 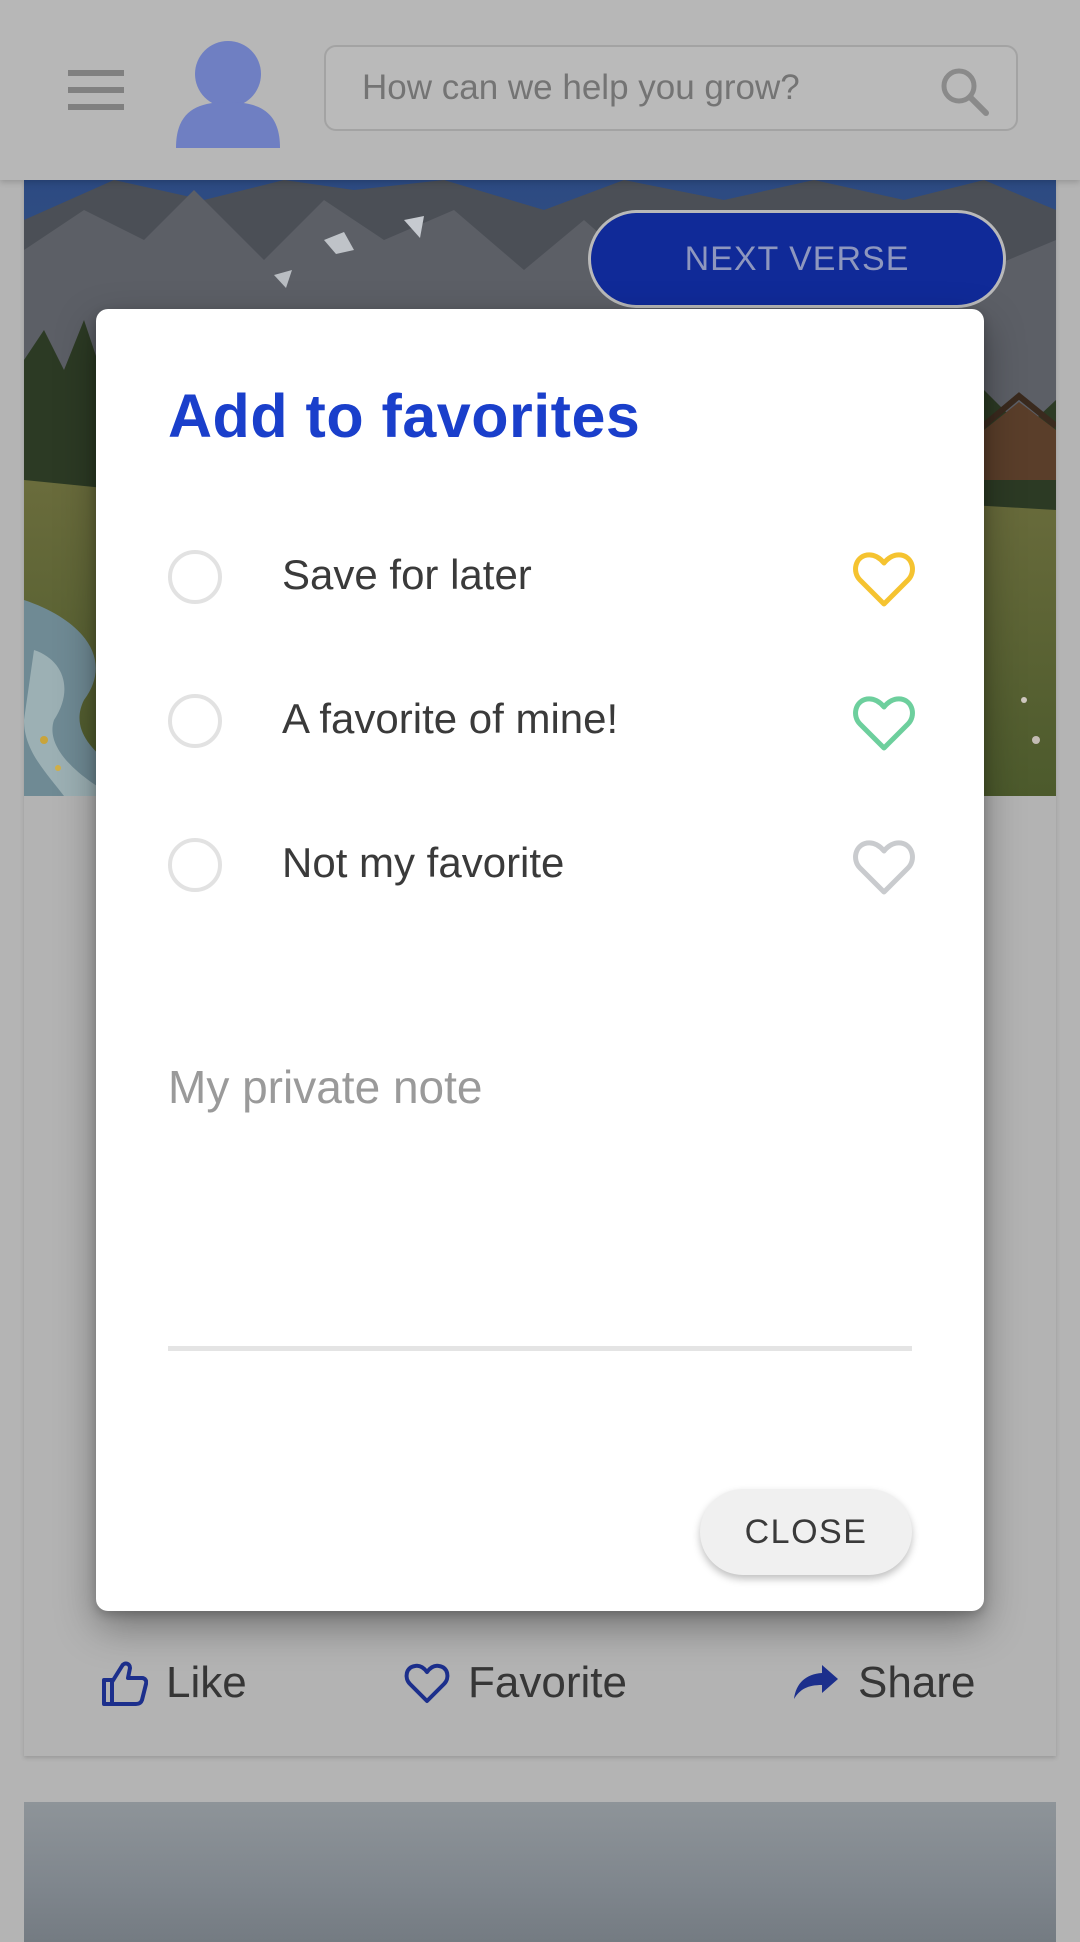 I want to click on dialog-title: Add to favorites, so click(x=404, y=416).